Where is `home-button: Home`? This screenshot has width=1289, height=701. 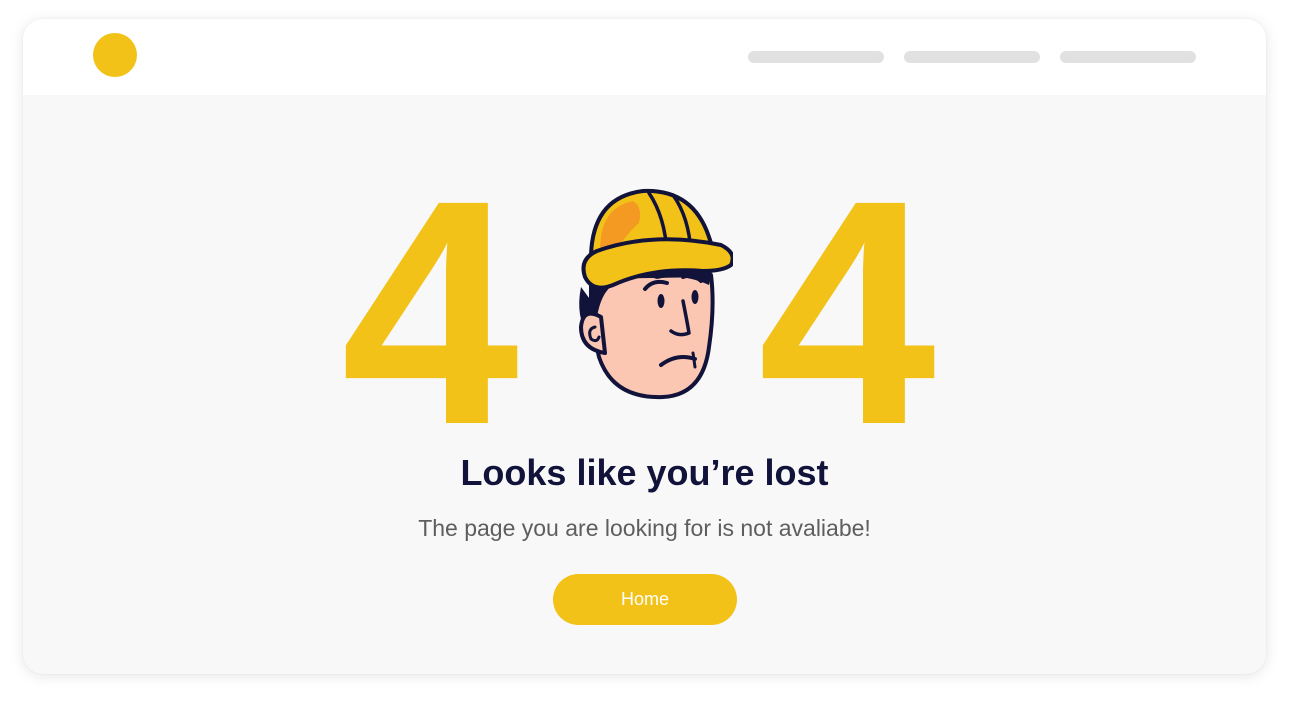
home-button: Home is located at coordinates (645, 599).